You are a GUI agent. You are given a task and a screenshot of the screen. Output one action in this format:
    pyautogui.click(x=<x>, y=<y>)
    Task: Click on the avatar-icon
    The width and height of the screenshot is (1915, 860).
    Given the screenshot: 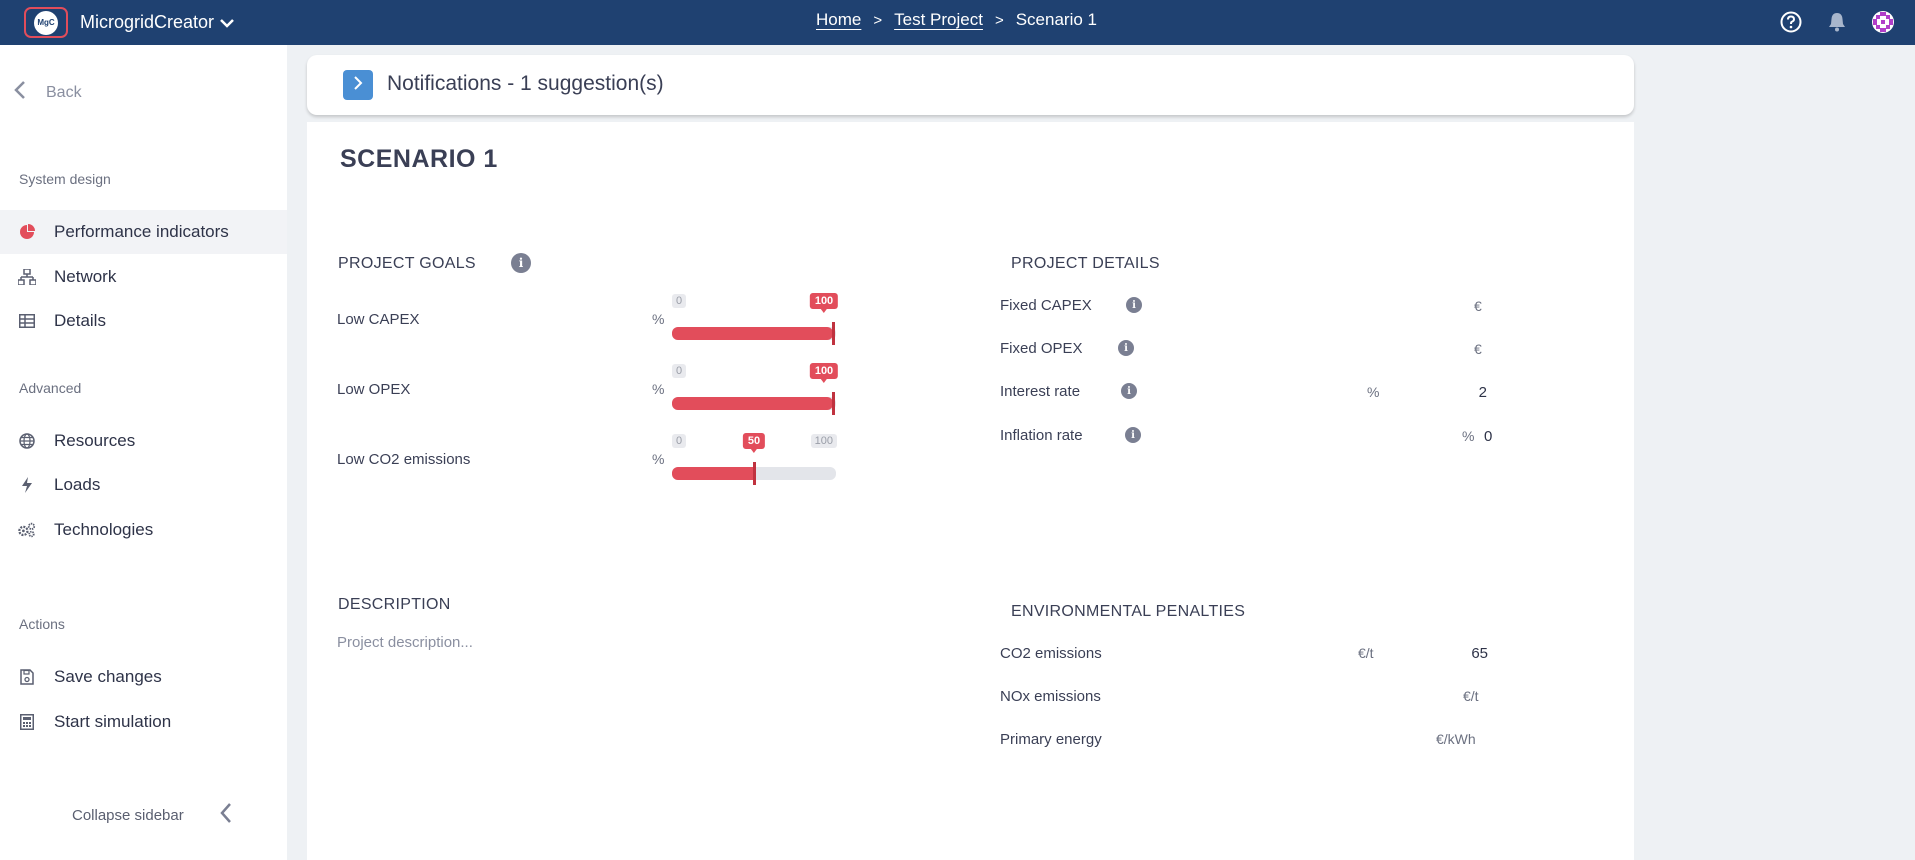 What is the action you would take?
    pyautogui.click(x=1883, y=22)
    